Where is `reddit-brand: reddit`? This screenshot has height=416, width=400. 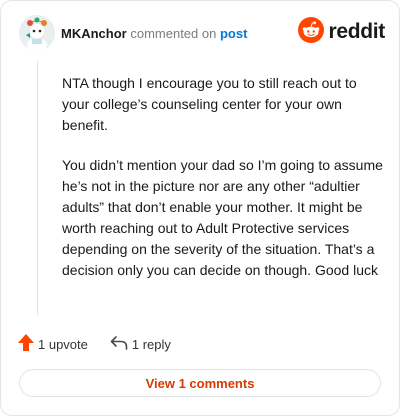 reddit-brand: reddit is located at coordinates (341, 32).